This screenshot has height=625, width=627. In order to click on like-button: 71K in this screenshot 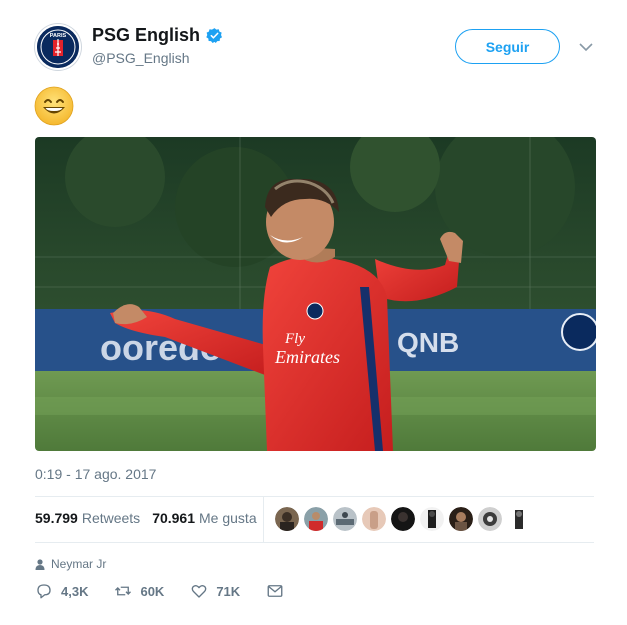, I will do `click(215, 591)`.